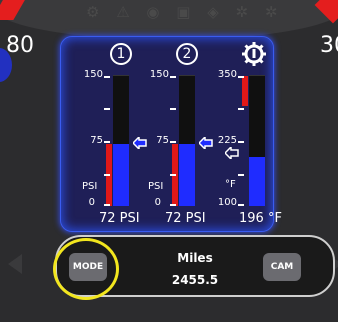 Image resolution: width=338 pixels, height=322 pixels. What do you see at coordinates (230, 184) in the screenshot?
I see `temp-unit: °F` at bounding box center [230, 184].